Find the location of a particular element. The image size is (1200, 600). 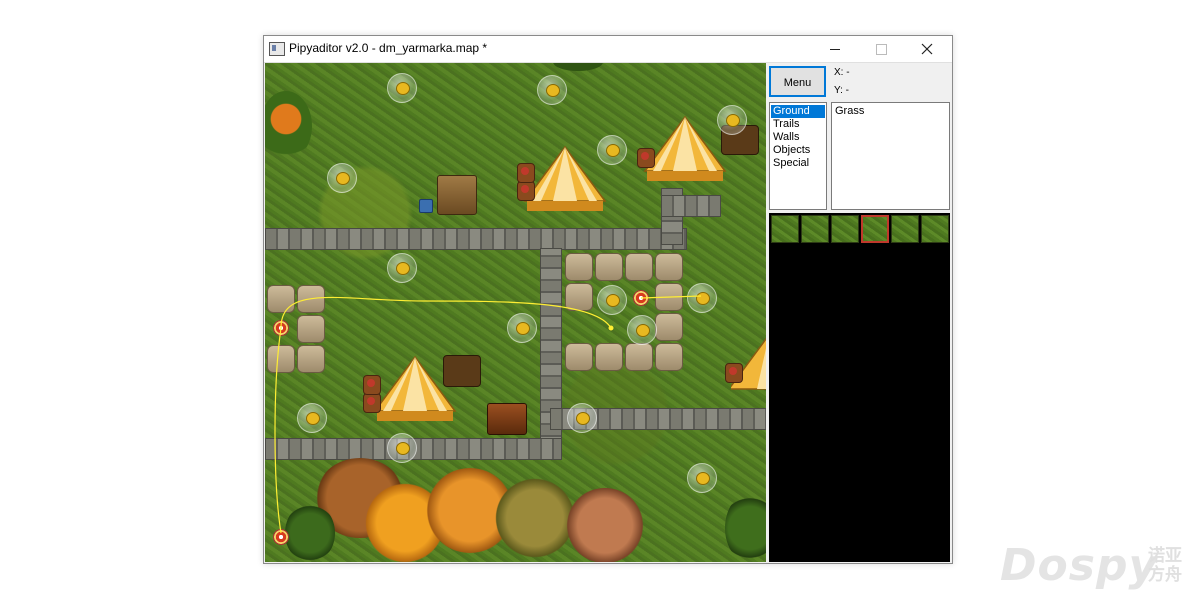

close-button is located at coordinates (927, 49).